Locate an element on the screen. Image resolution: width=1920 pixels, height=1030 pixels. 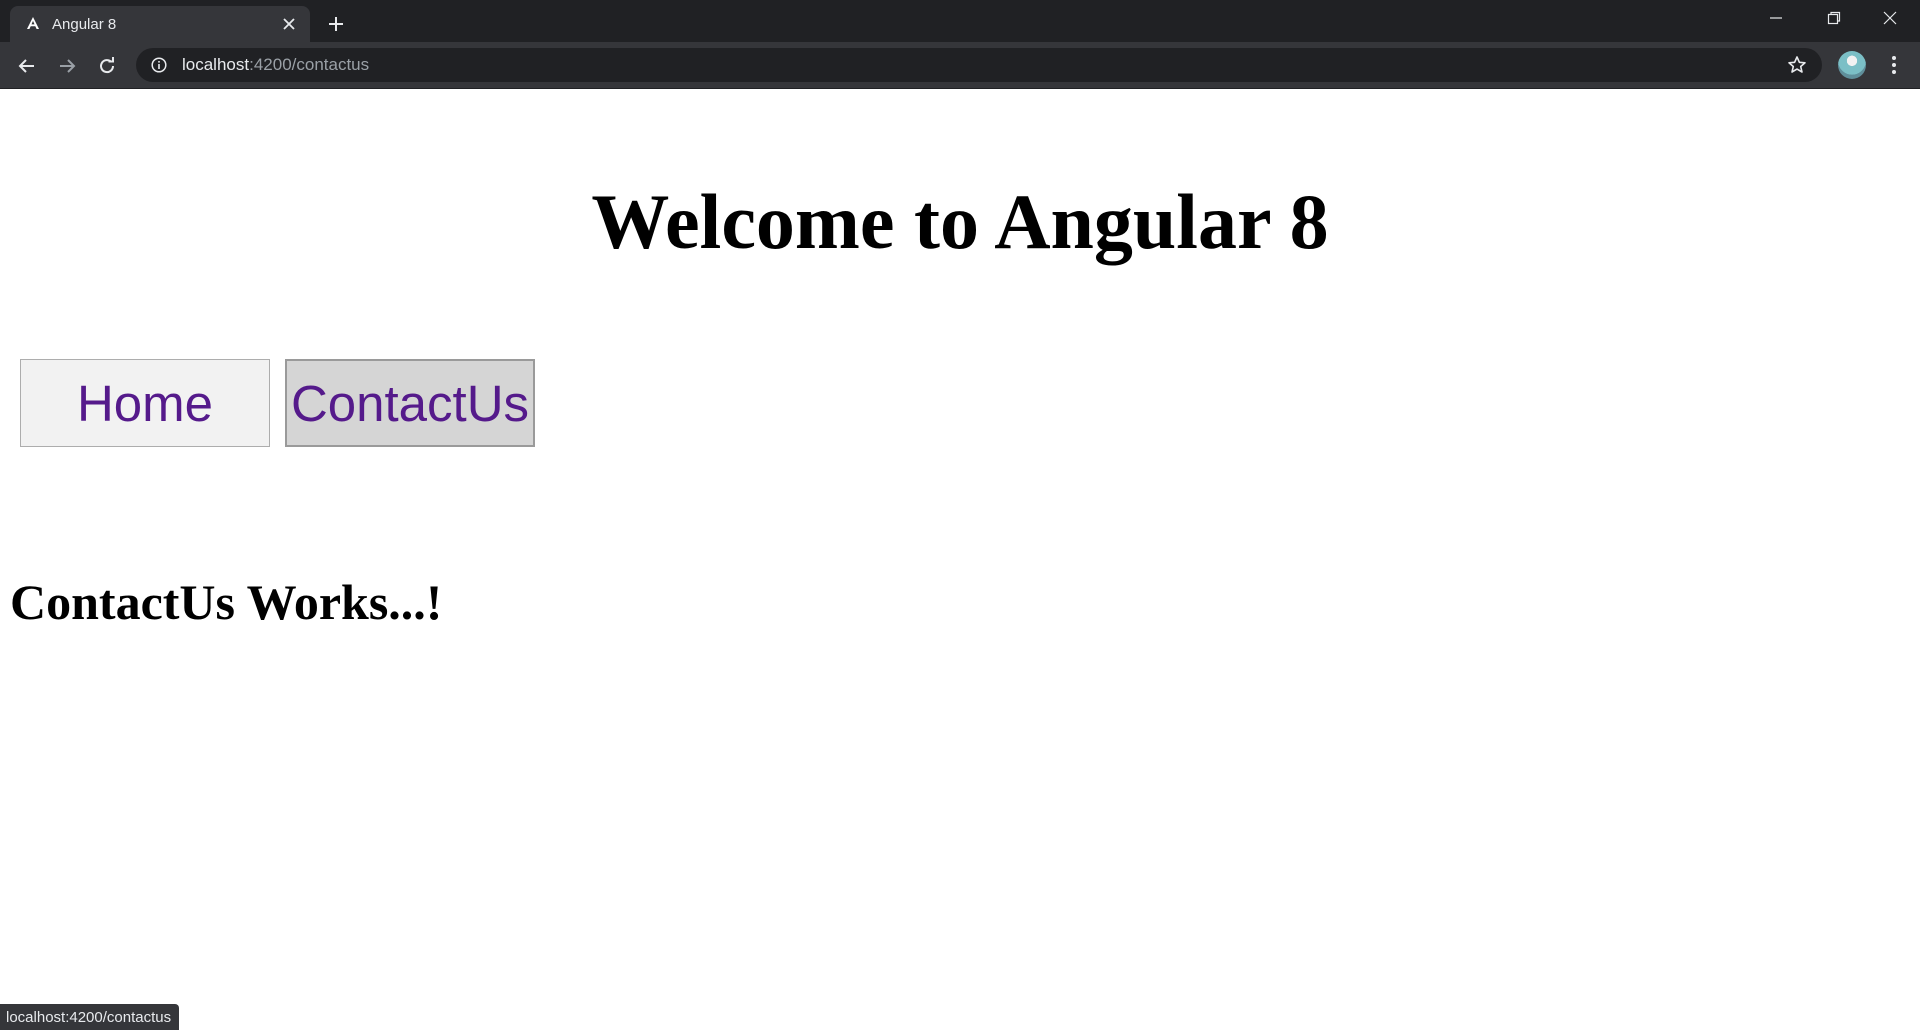
back-arrow-icon is located at coordinates (27, 66).